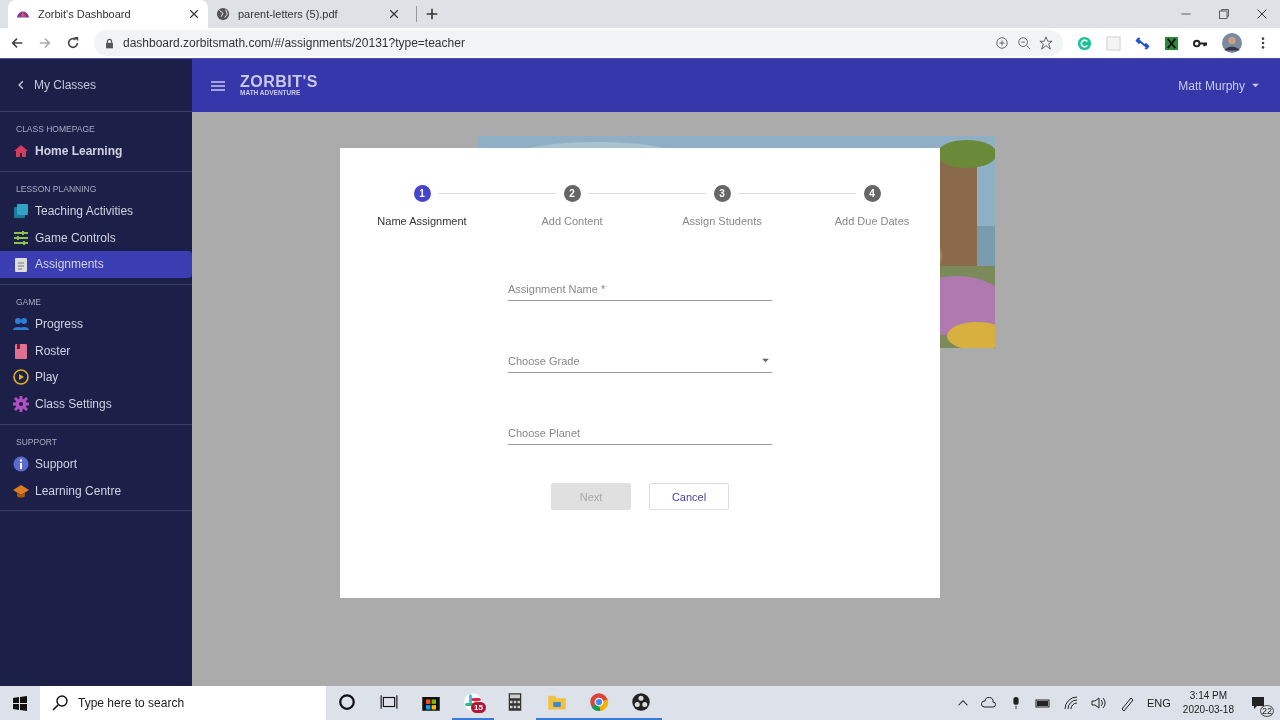  What do you see at coordinates (1127, 703) in the screenshot?
I see `pen-icon` at bounding box center [1127, 703].